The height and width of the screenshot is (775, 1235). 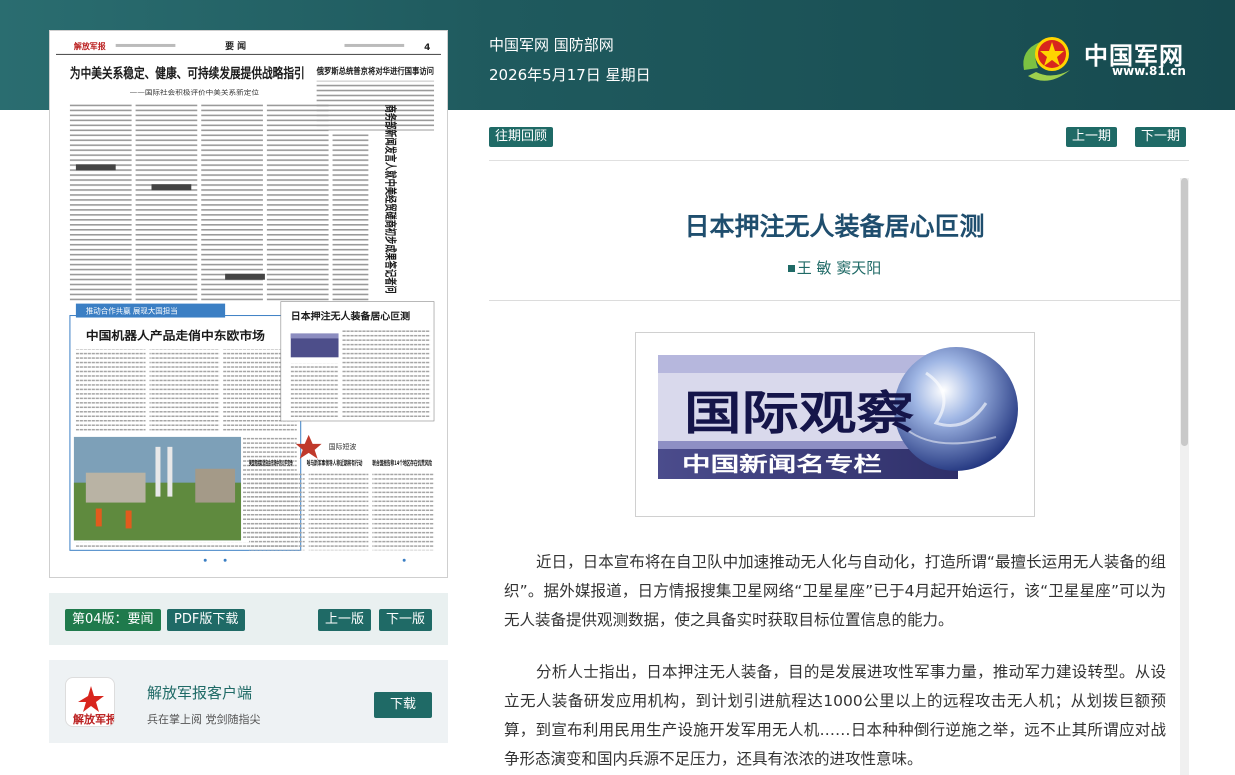 I want to click on app-title: 解放军报客户端, so click(x=199, y=692).